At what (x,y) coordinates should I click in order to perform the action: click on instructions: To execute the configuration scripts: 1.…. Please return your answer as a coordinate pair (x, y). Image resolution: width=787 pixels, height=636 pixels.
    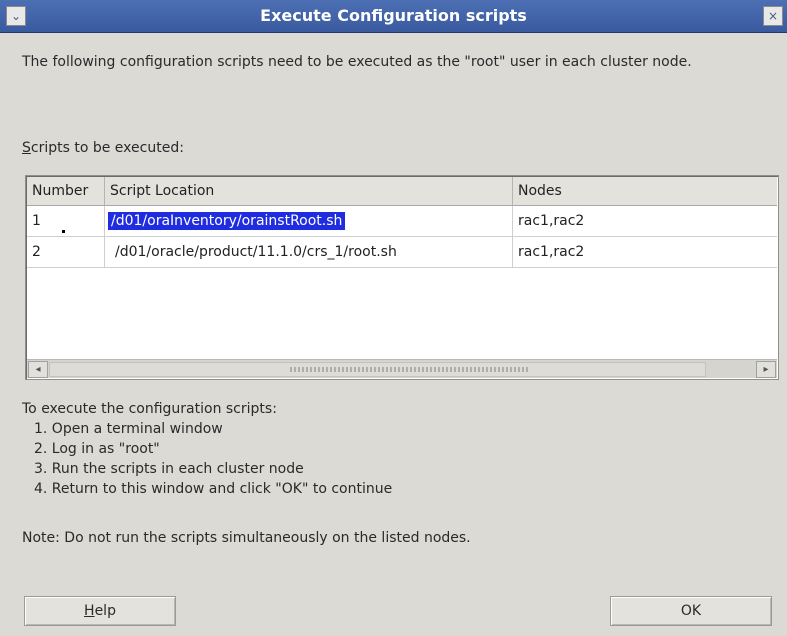
    Looking at the image, I should click on (207, 449).